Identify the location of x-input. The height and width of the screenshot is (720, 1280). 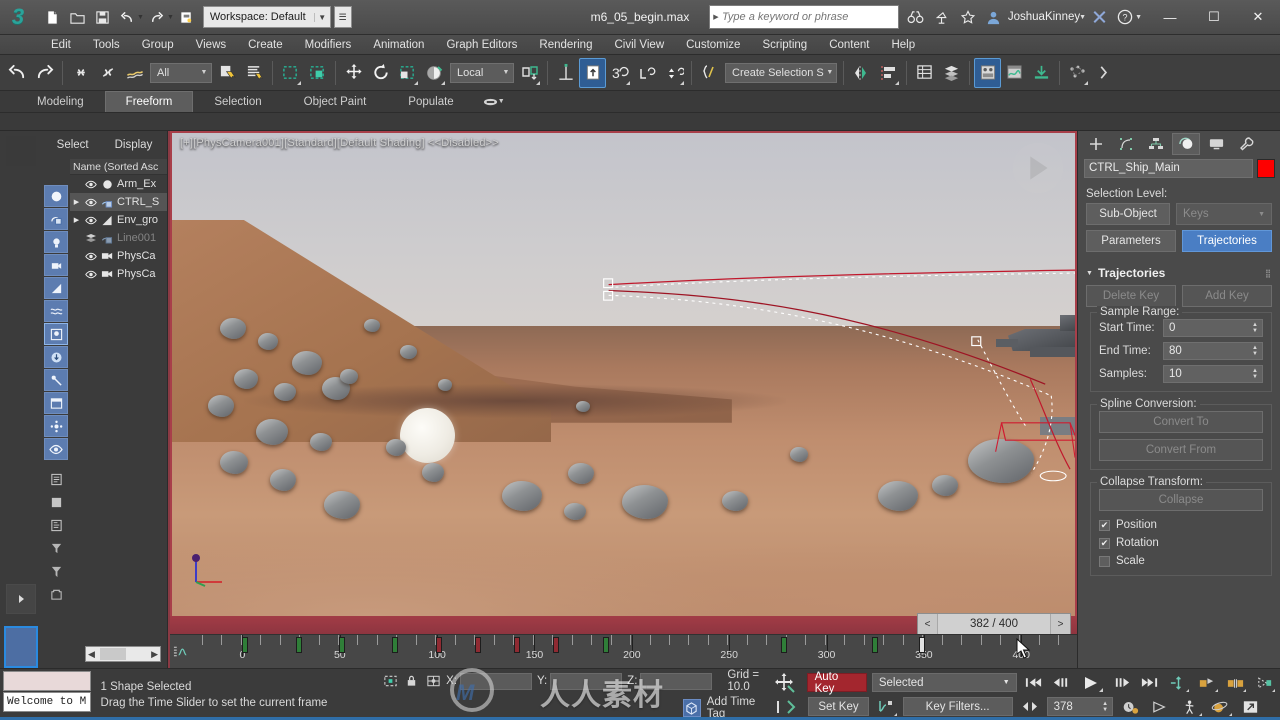
(495, 681).